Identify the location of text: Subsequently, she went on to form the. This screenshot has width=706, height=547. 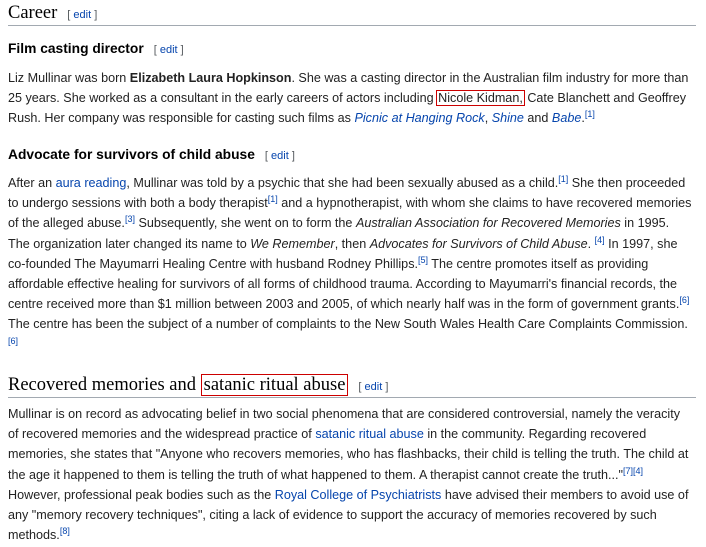
(245, 223).